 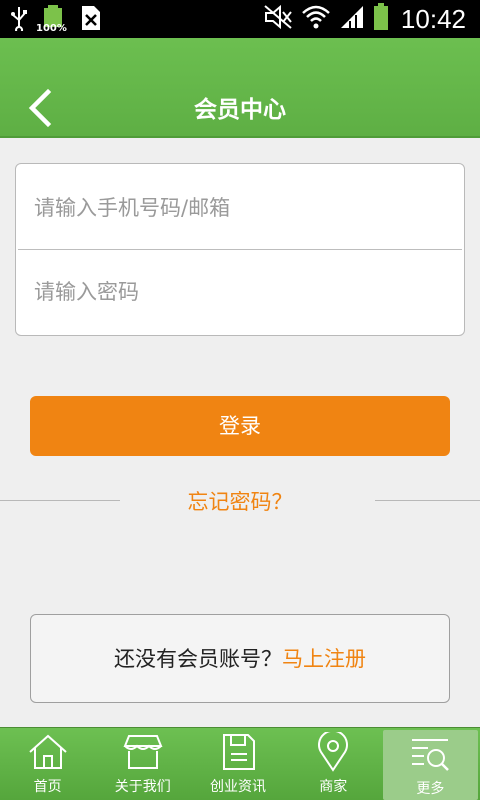 I want to click on register-box: 还没有会员账号？马上注册, so click(x=240, y=658).